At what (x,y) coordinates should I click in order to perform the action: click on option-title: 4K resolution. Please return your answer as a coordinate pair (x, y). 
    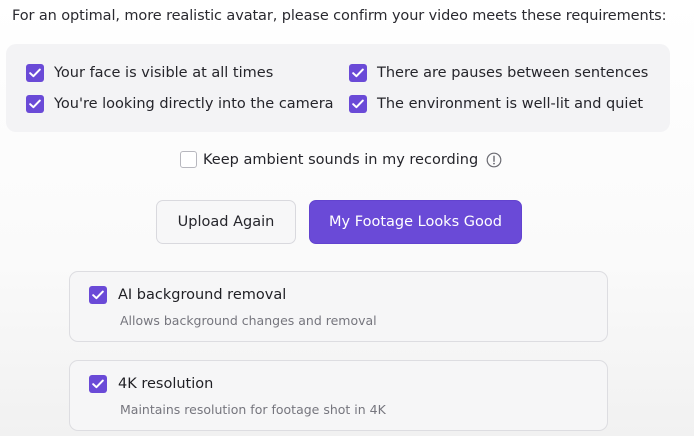
    Looking at the image, I should click on (166, 384).